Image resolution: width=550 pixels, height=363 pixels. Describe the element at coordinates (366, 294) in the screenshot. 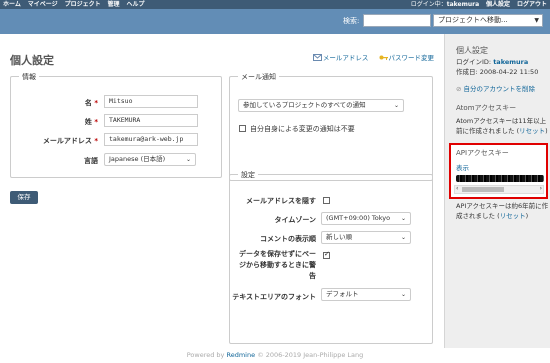

I see `textarea-font-select: デフォルト ⌄` at that location.